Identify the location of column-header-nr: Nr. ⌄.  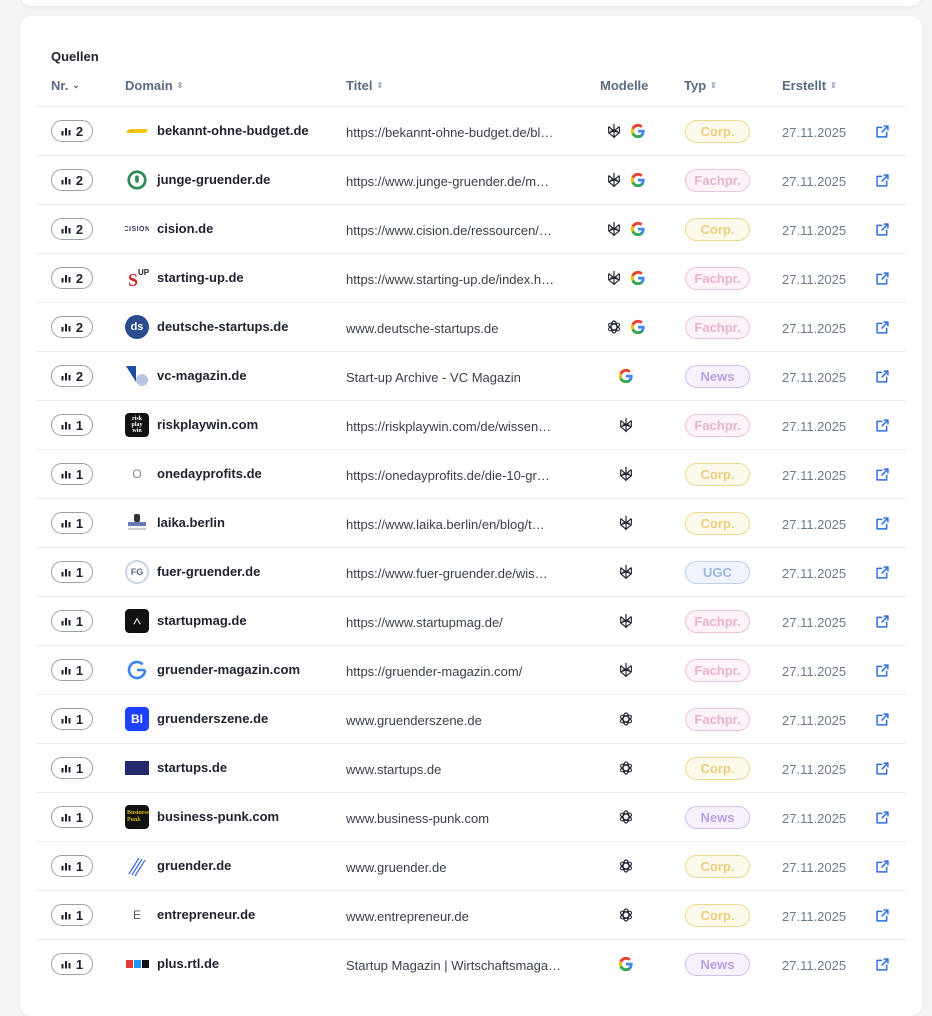
(65, 85).